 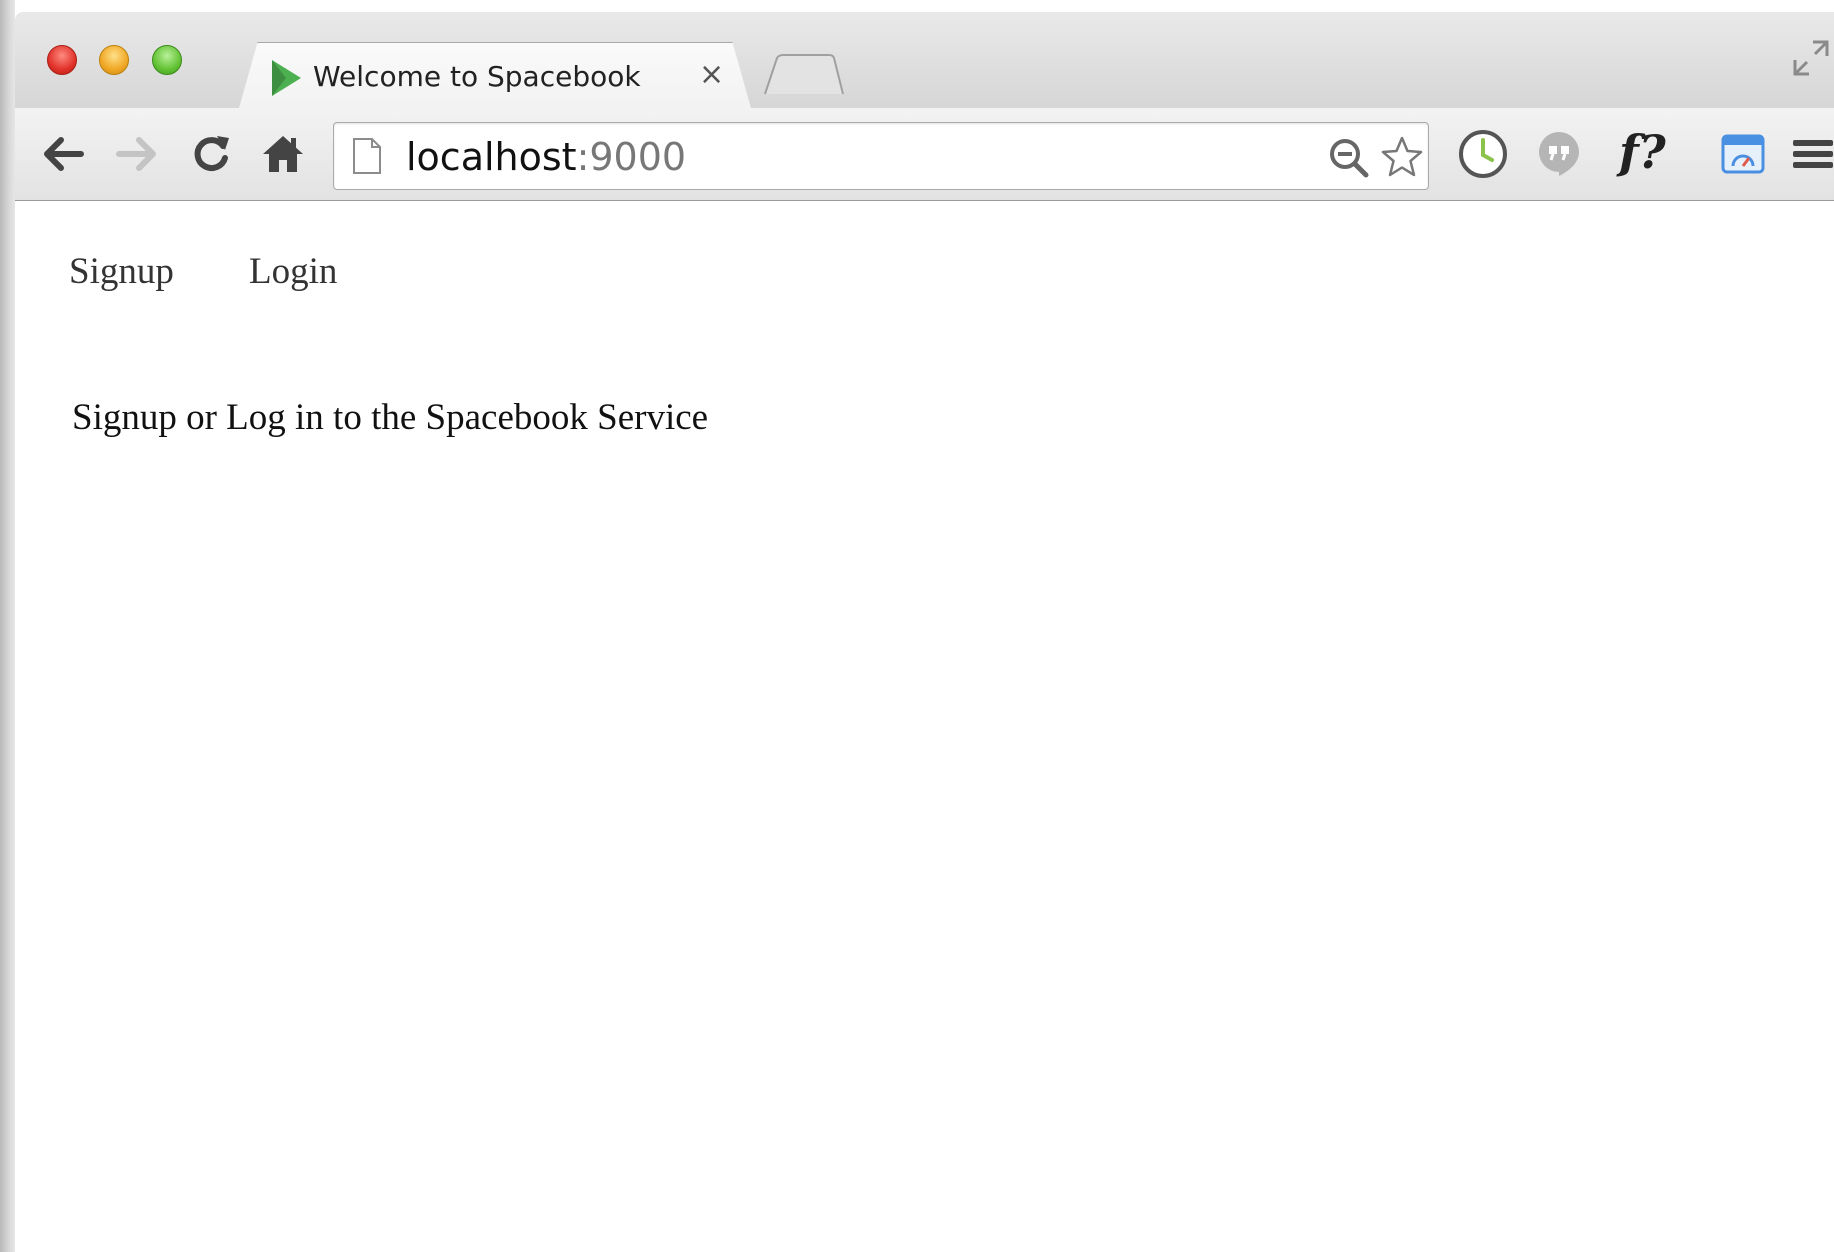 I want to click on bookmark-star-icon, so click(x=1402, y=157).